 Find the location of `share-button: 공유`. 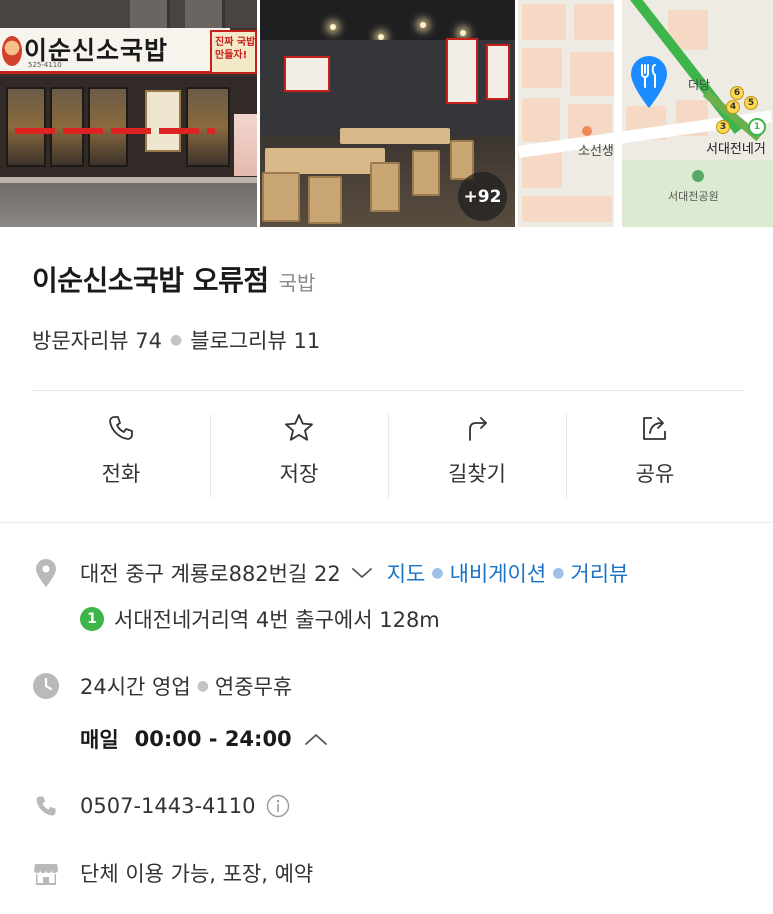

share-button: 공유 is located at coordinates (655, 456).